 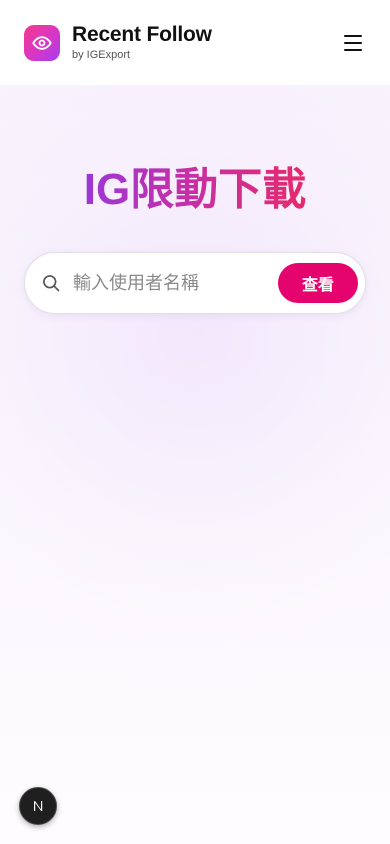 I want to click on nextjs-n-glyph, so click(x=38, y=806).